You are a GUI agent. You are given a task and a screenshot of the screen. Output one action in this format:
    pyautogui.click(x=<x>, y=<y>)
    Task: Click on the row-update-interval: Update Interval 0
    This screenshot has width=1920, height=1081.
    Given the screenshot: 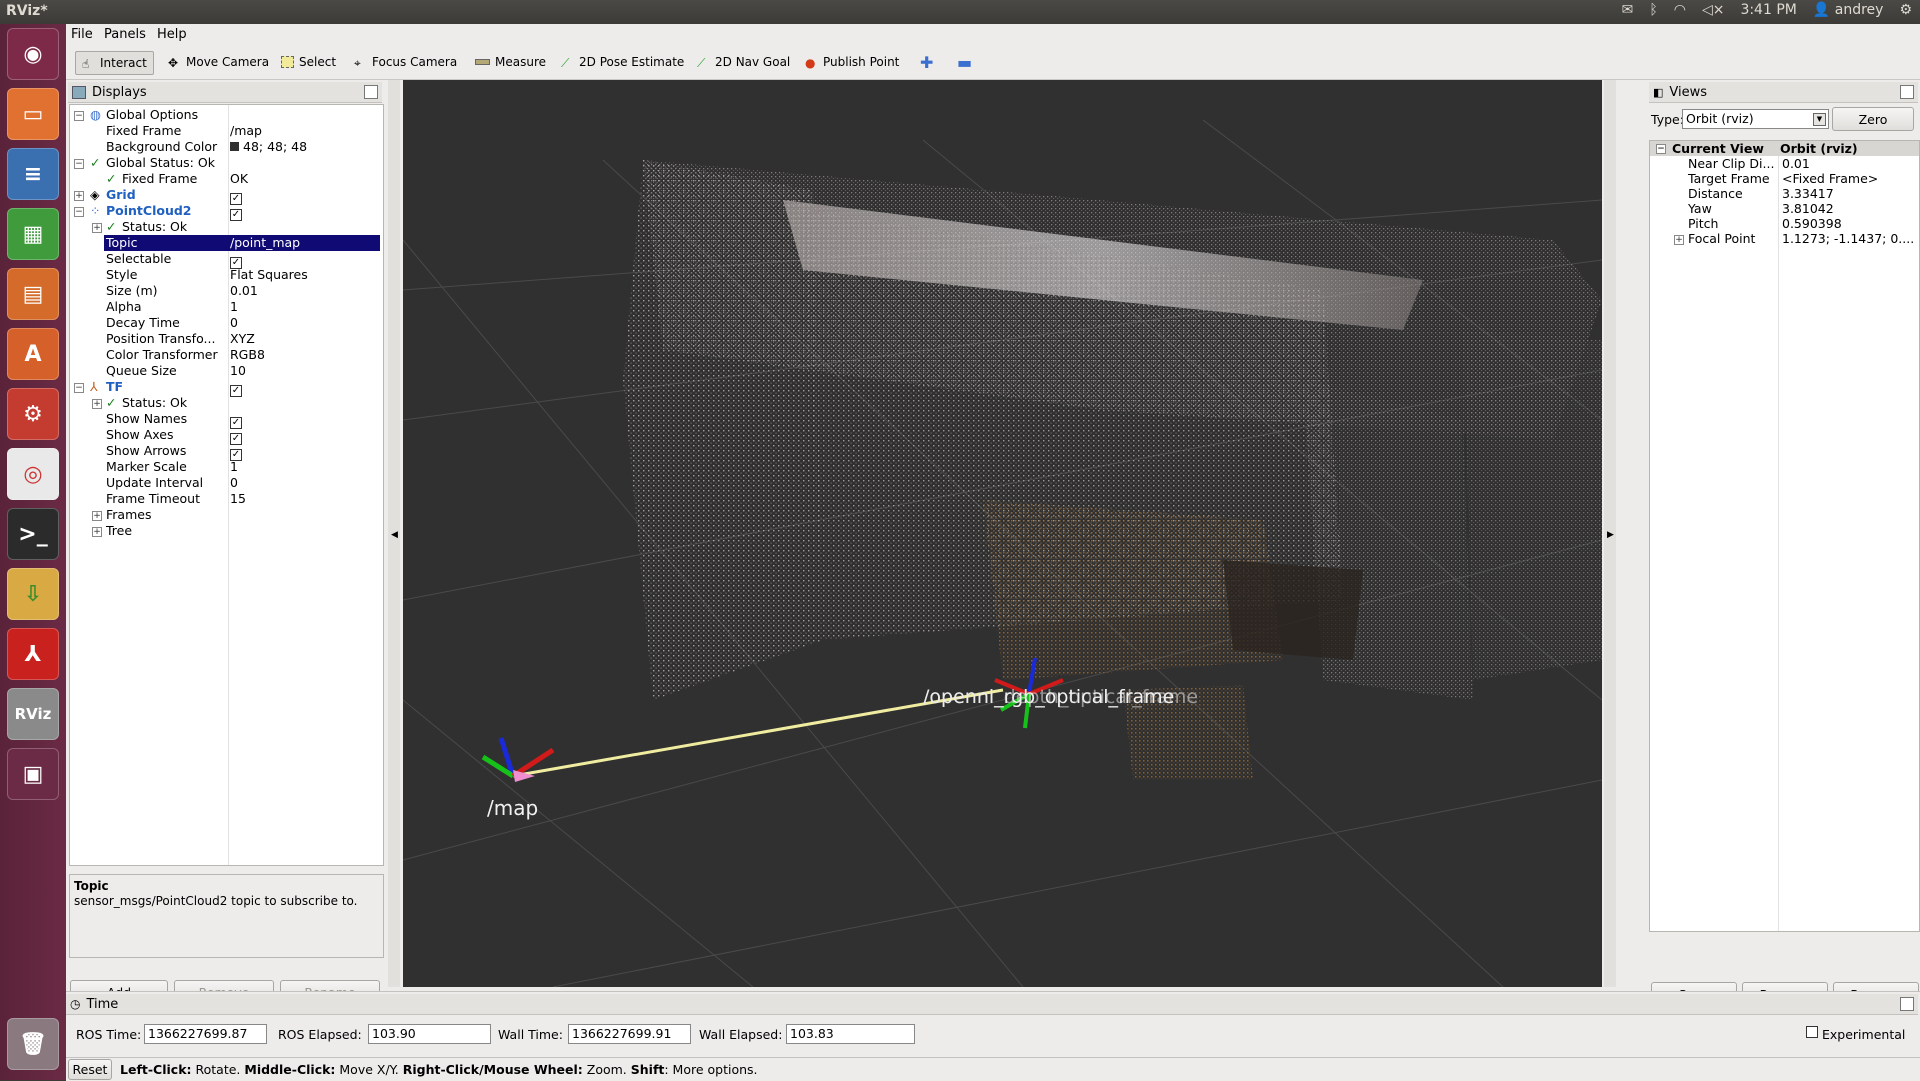 What is the action you would take?
    pyautogui.click(x=226, y=483)
    